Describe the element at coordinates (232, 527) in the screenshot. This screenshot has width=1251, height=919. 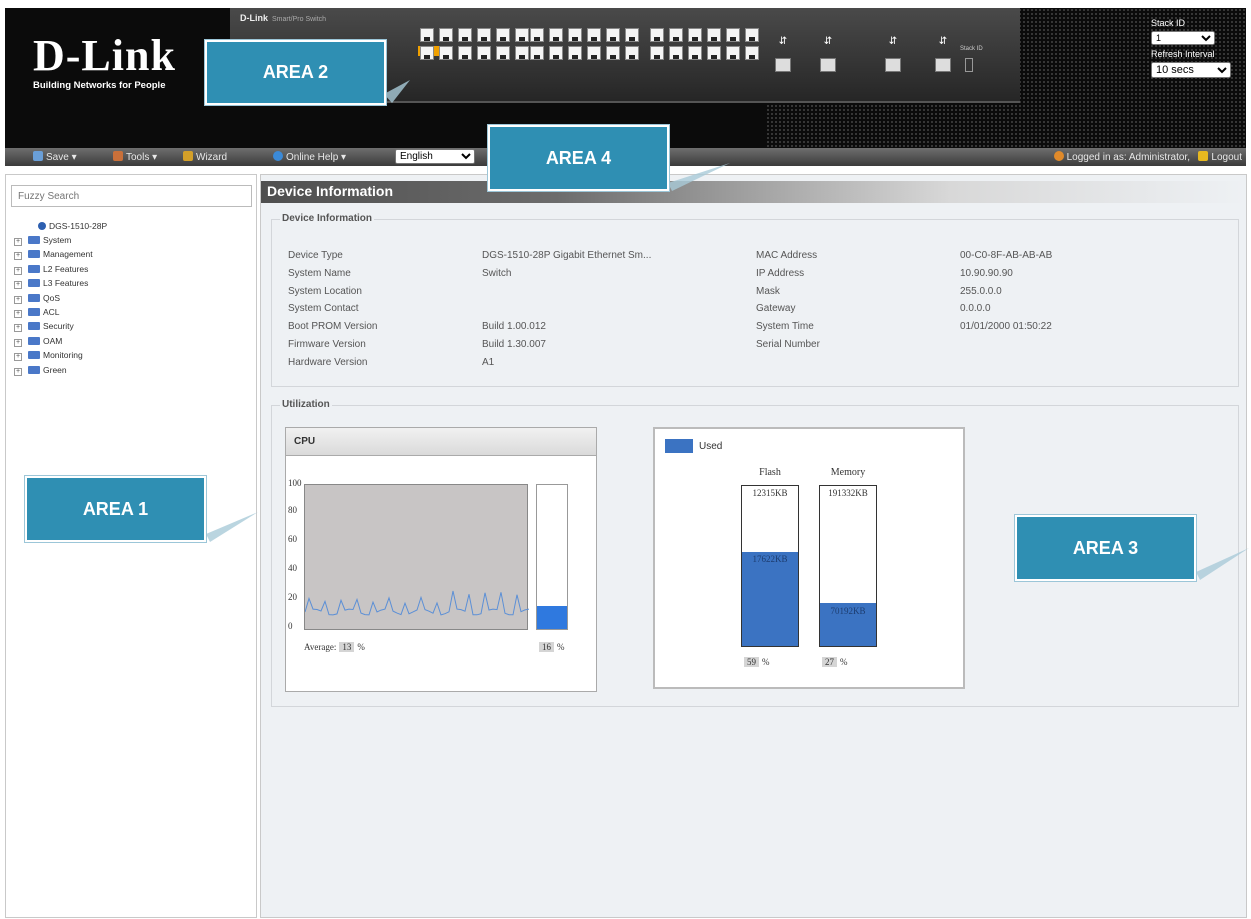
I see `area1-pointer` at that location.